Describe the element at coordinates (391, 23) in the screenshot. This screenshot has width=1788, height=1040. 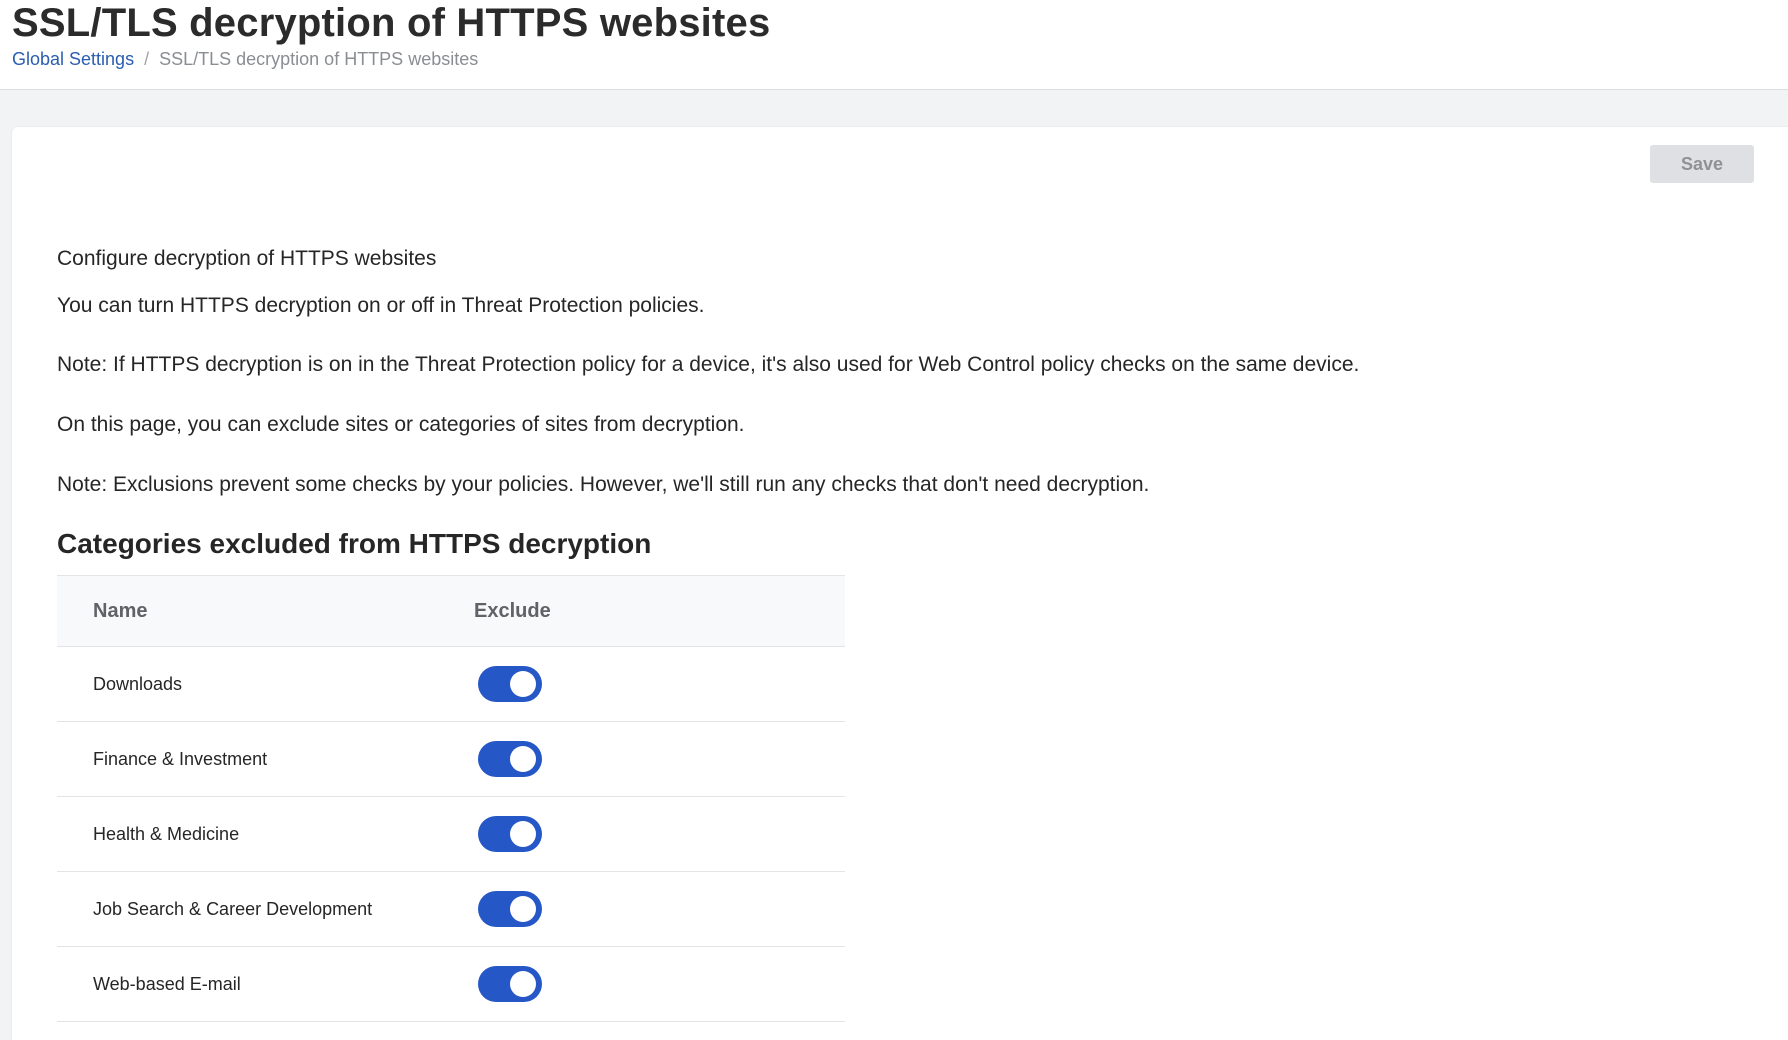
I see `page-title: SSL/TLS decryption of HTTPS websites` at that location.